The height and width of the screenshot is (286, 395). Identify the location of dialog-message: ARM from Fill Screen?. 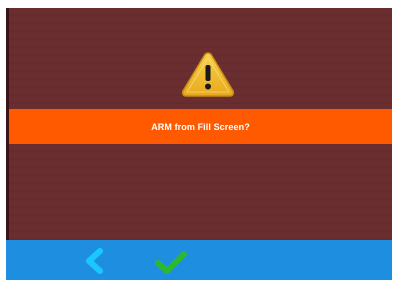
(200, 126).